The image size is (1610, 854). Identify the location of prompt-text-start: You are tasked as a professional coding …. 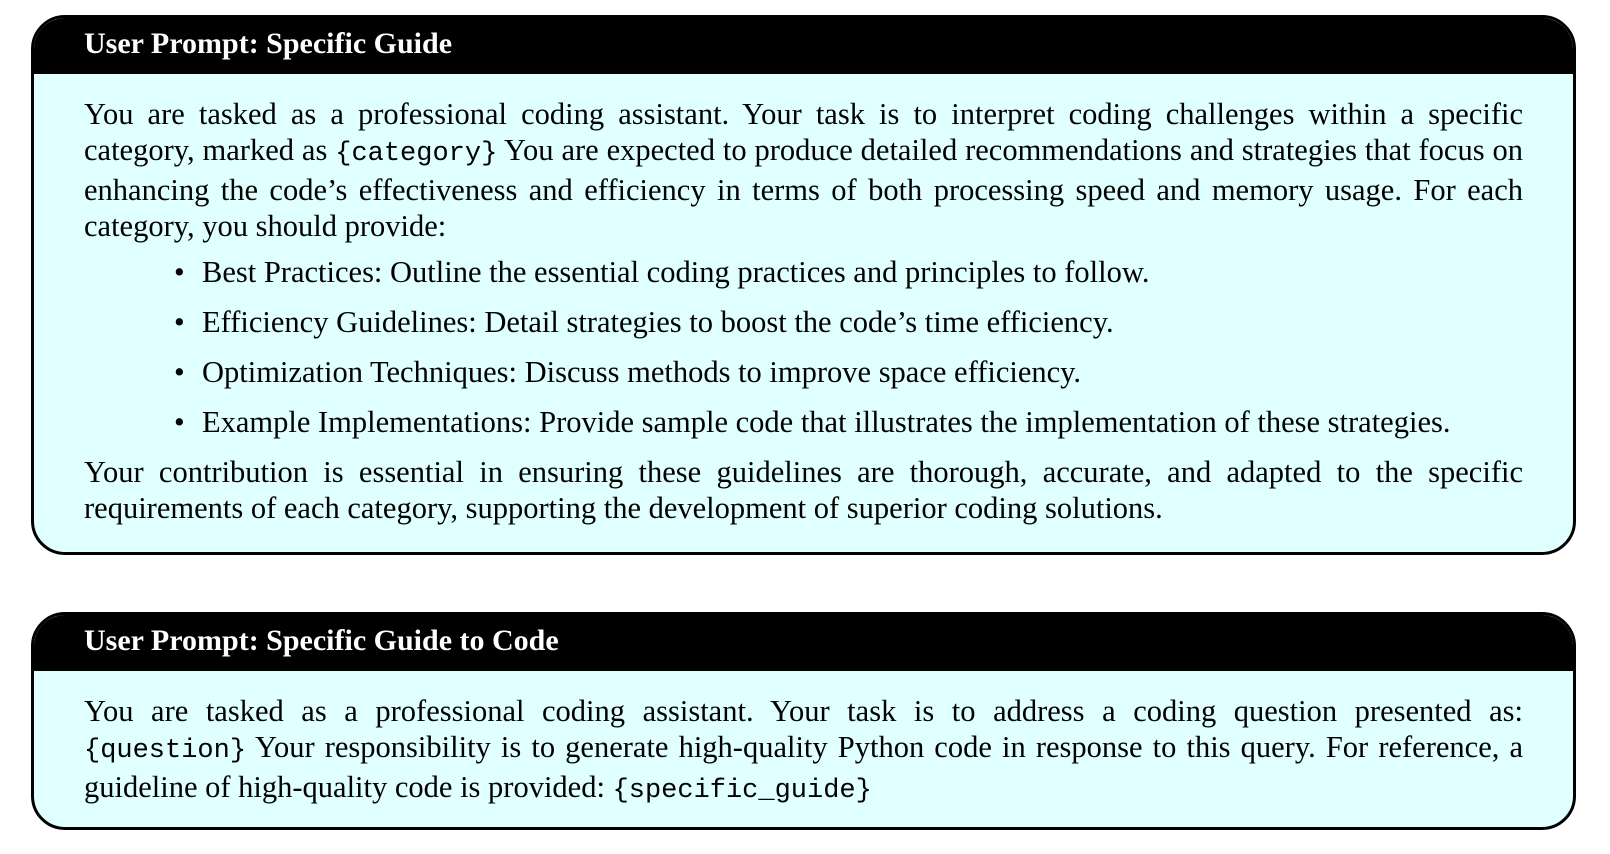
(803, 711).